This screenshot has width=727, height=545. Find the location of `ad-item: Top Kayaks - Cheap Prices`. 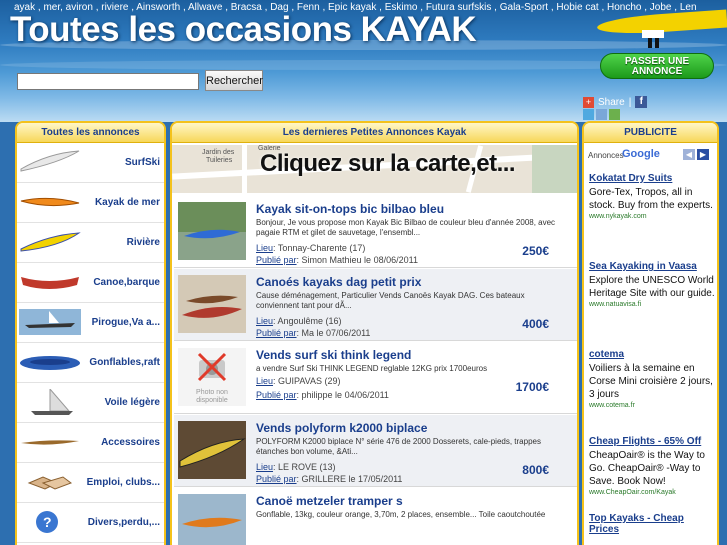

ad-item: Top Kayaks - Cheap Prices is located at coordinates (652, 524).